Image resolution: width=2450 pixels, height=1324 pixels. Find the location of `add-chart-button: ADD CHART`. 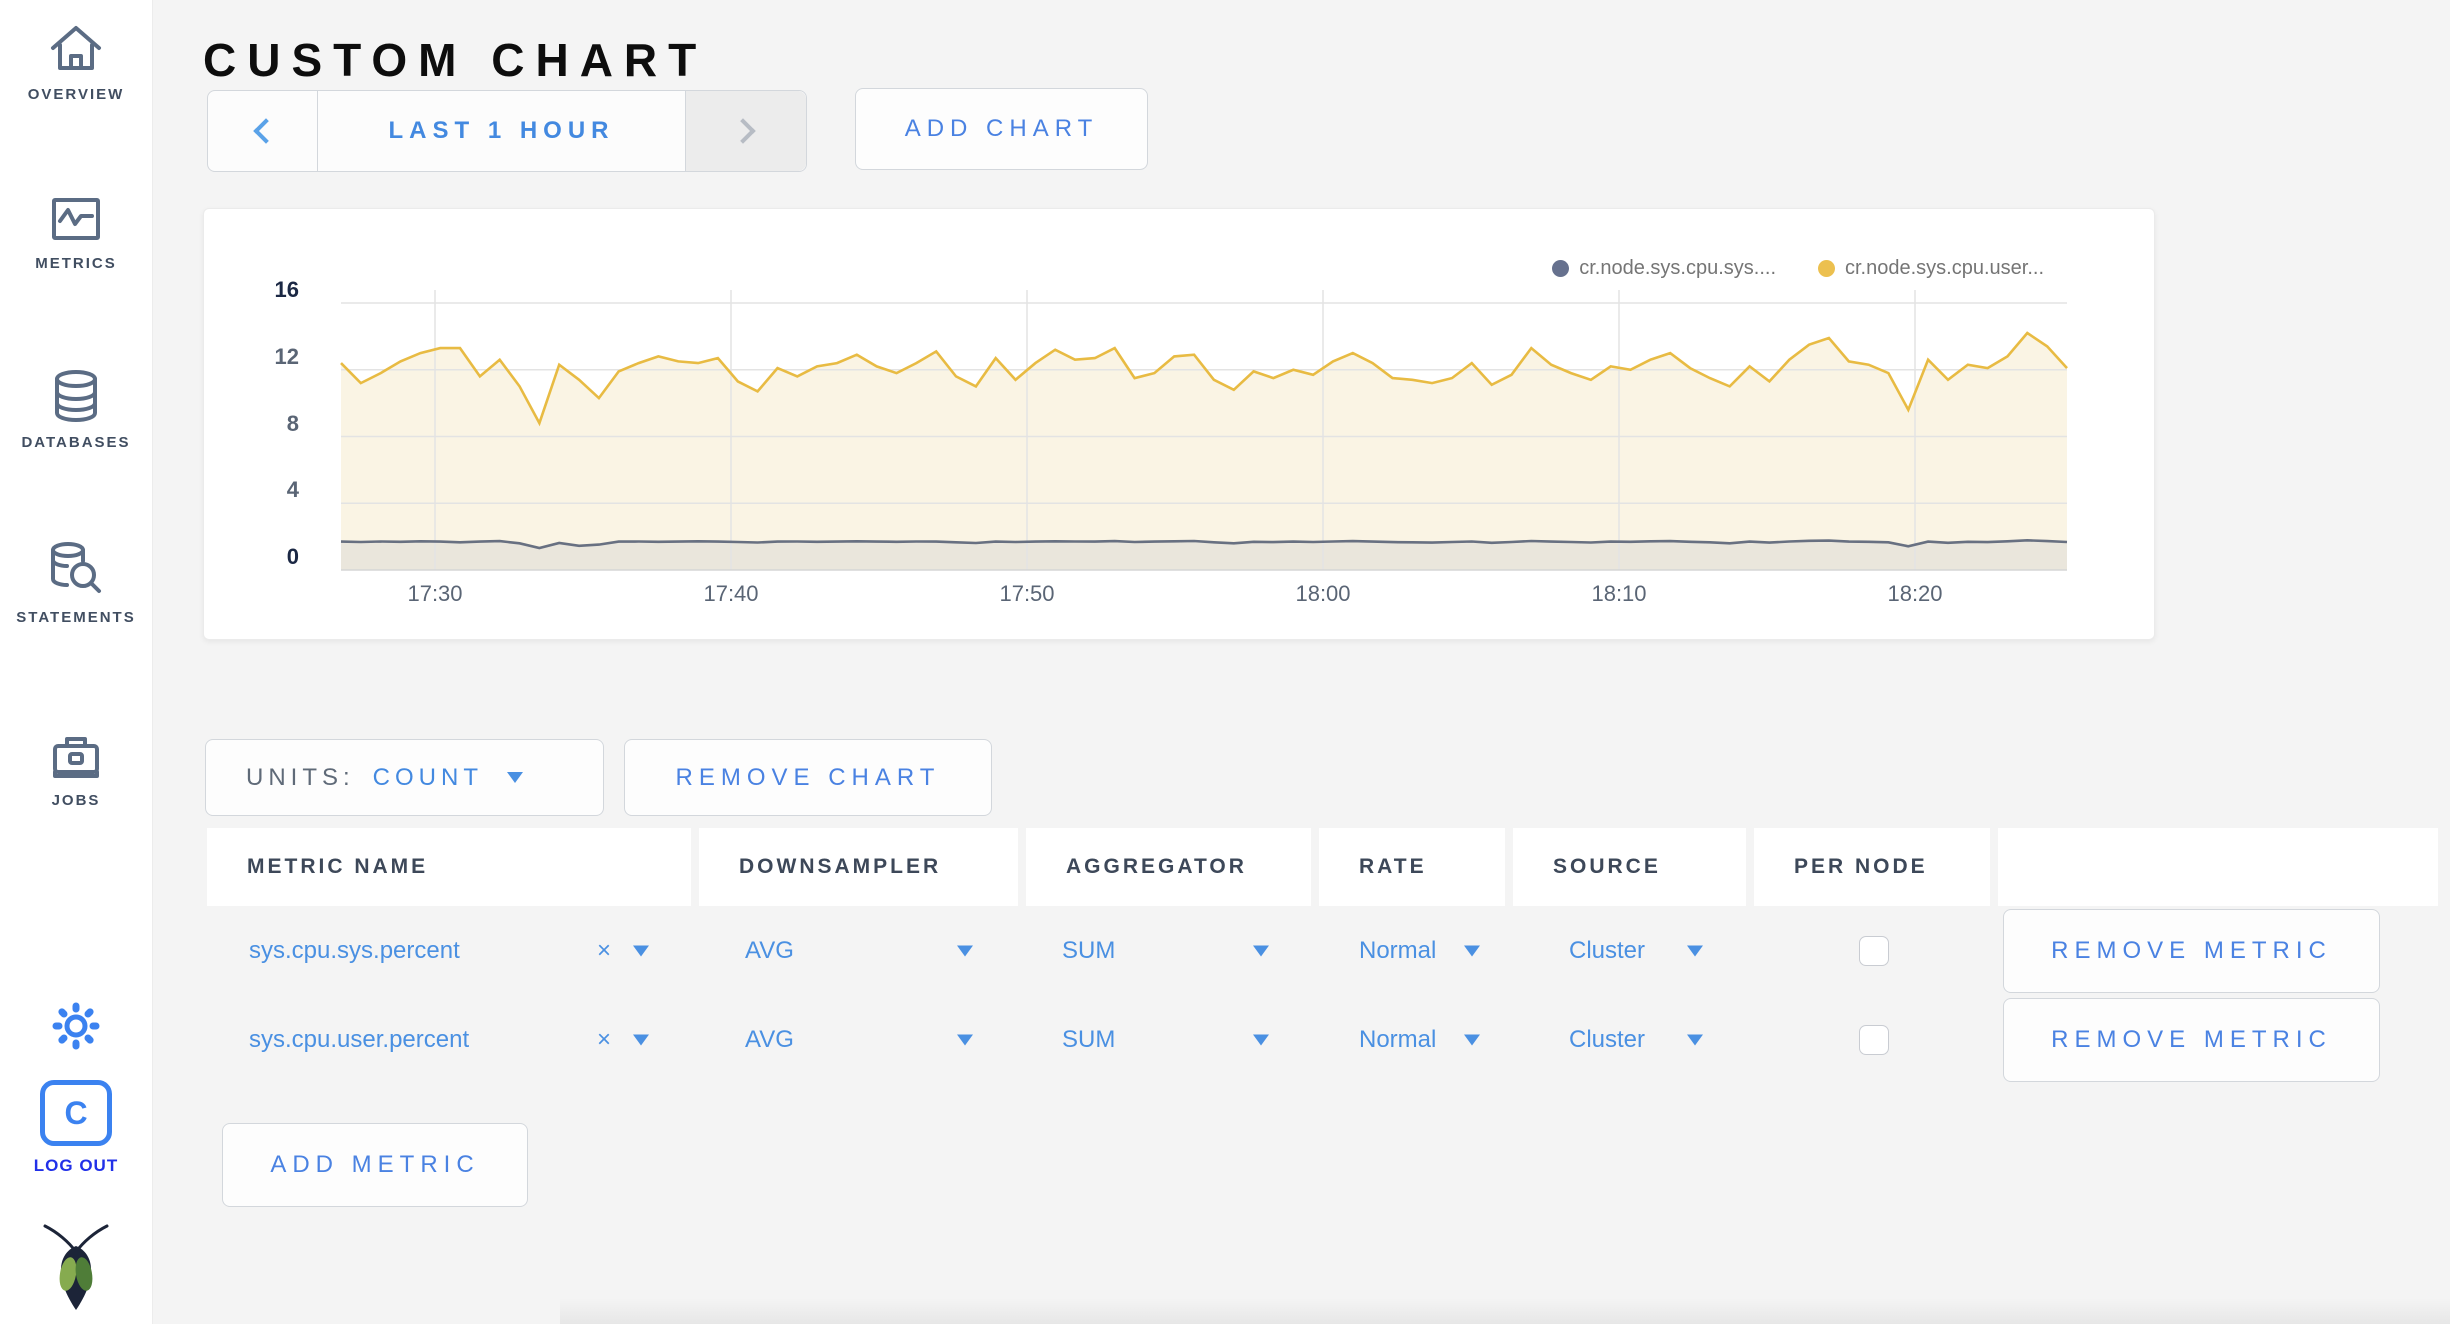

add-chart-button: ADD CHART is located at coordinates (1001, 129).